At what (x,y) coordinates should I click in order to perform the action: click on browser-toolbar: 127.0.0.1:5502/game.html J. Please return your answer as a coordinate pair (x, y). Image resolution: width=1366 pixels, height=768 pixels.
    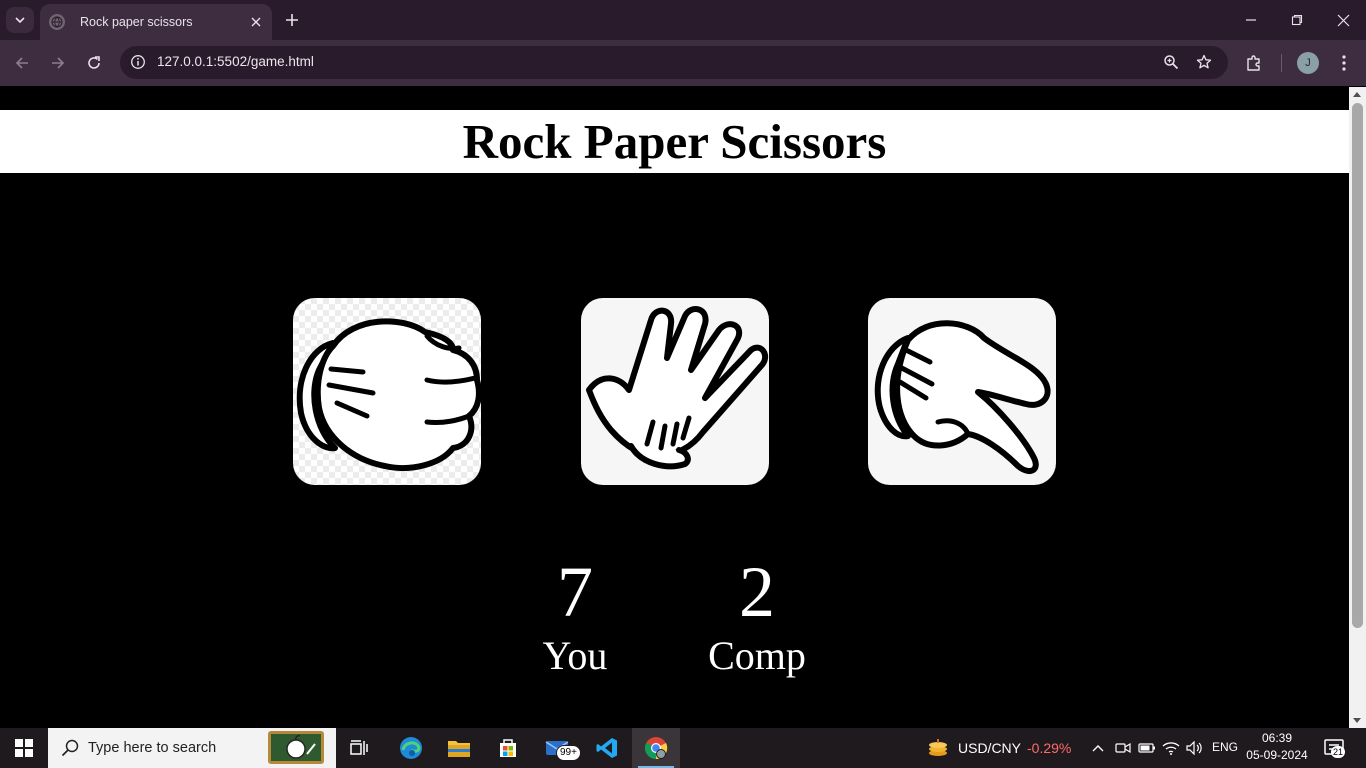
    Looking at the image, I should click on (683, 63).